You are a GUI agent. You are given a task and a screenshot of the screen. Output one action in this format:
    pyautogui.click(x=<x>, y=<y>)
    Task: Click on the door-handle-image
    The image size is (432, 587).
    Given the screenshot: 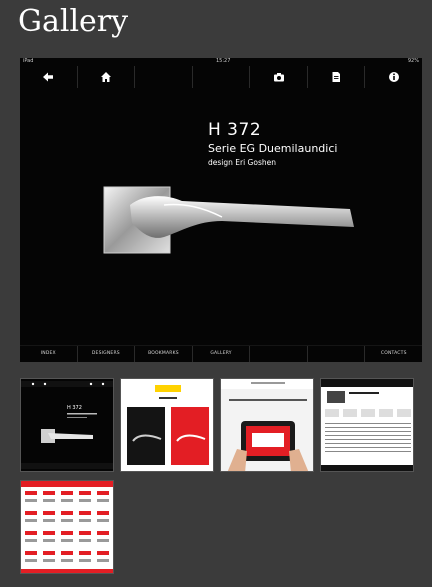 What is the action you would take?
    pyautogui.click(x=228, y=220)
    